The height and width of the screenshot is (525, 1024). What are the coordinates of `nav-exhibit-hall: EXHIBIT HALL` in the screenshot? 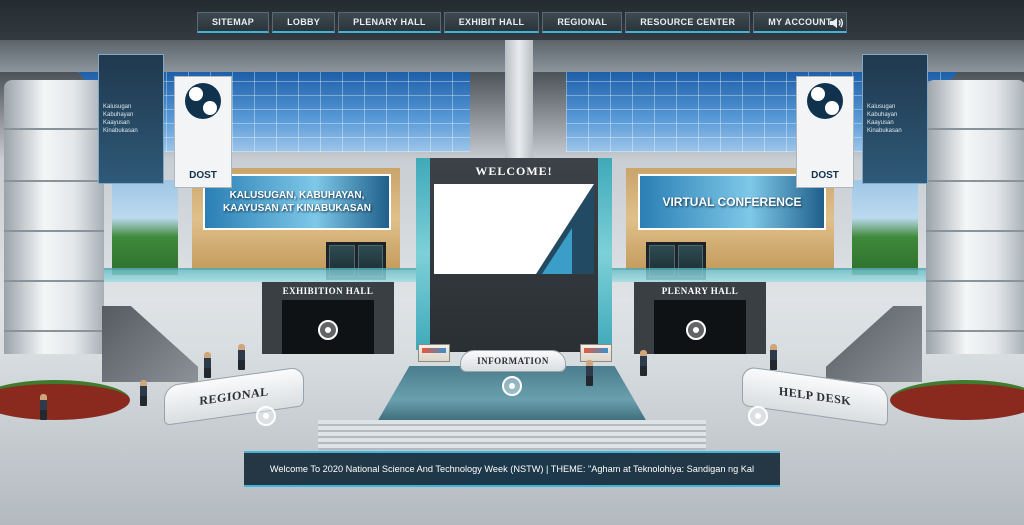 It's located at (491, 22).